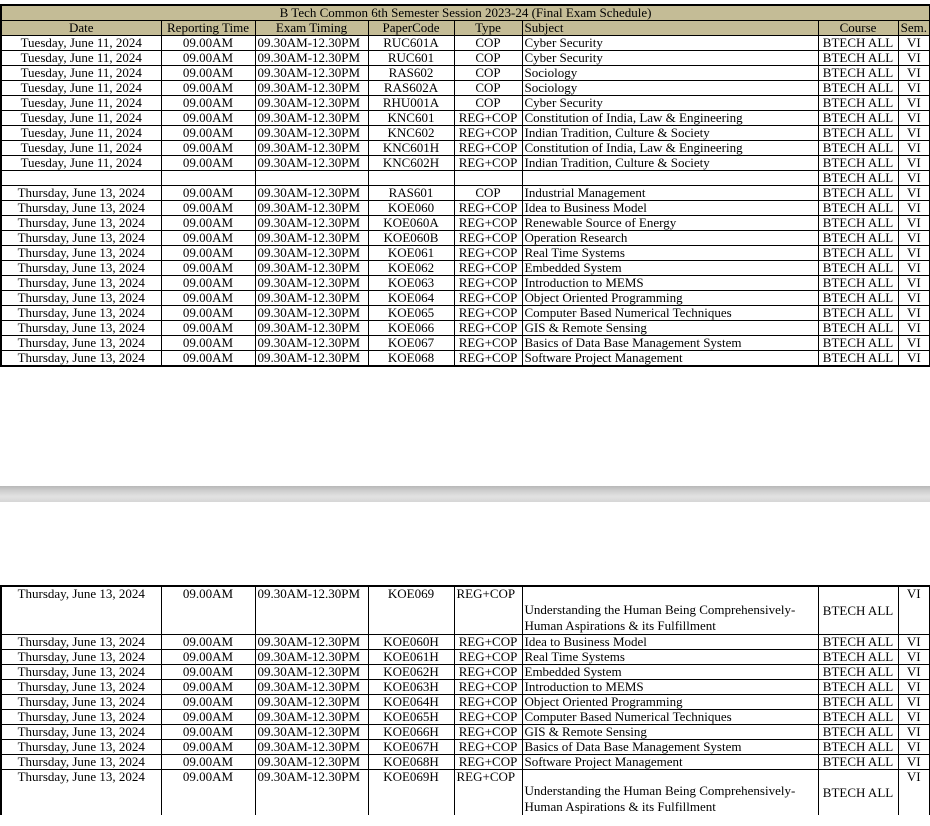  I want to click on cell-paper-code: KNC601, so click(411, 118).